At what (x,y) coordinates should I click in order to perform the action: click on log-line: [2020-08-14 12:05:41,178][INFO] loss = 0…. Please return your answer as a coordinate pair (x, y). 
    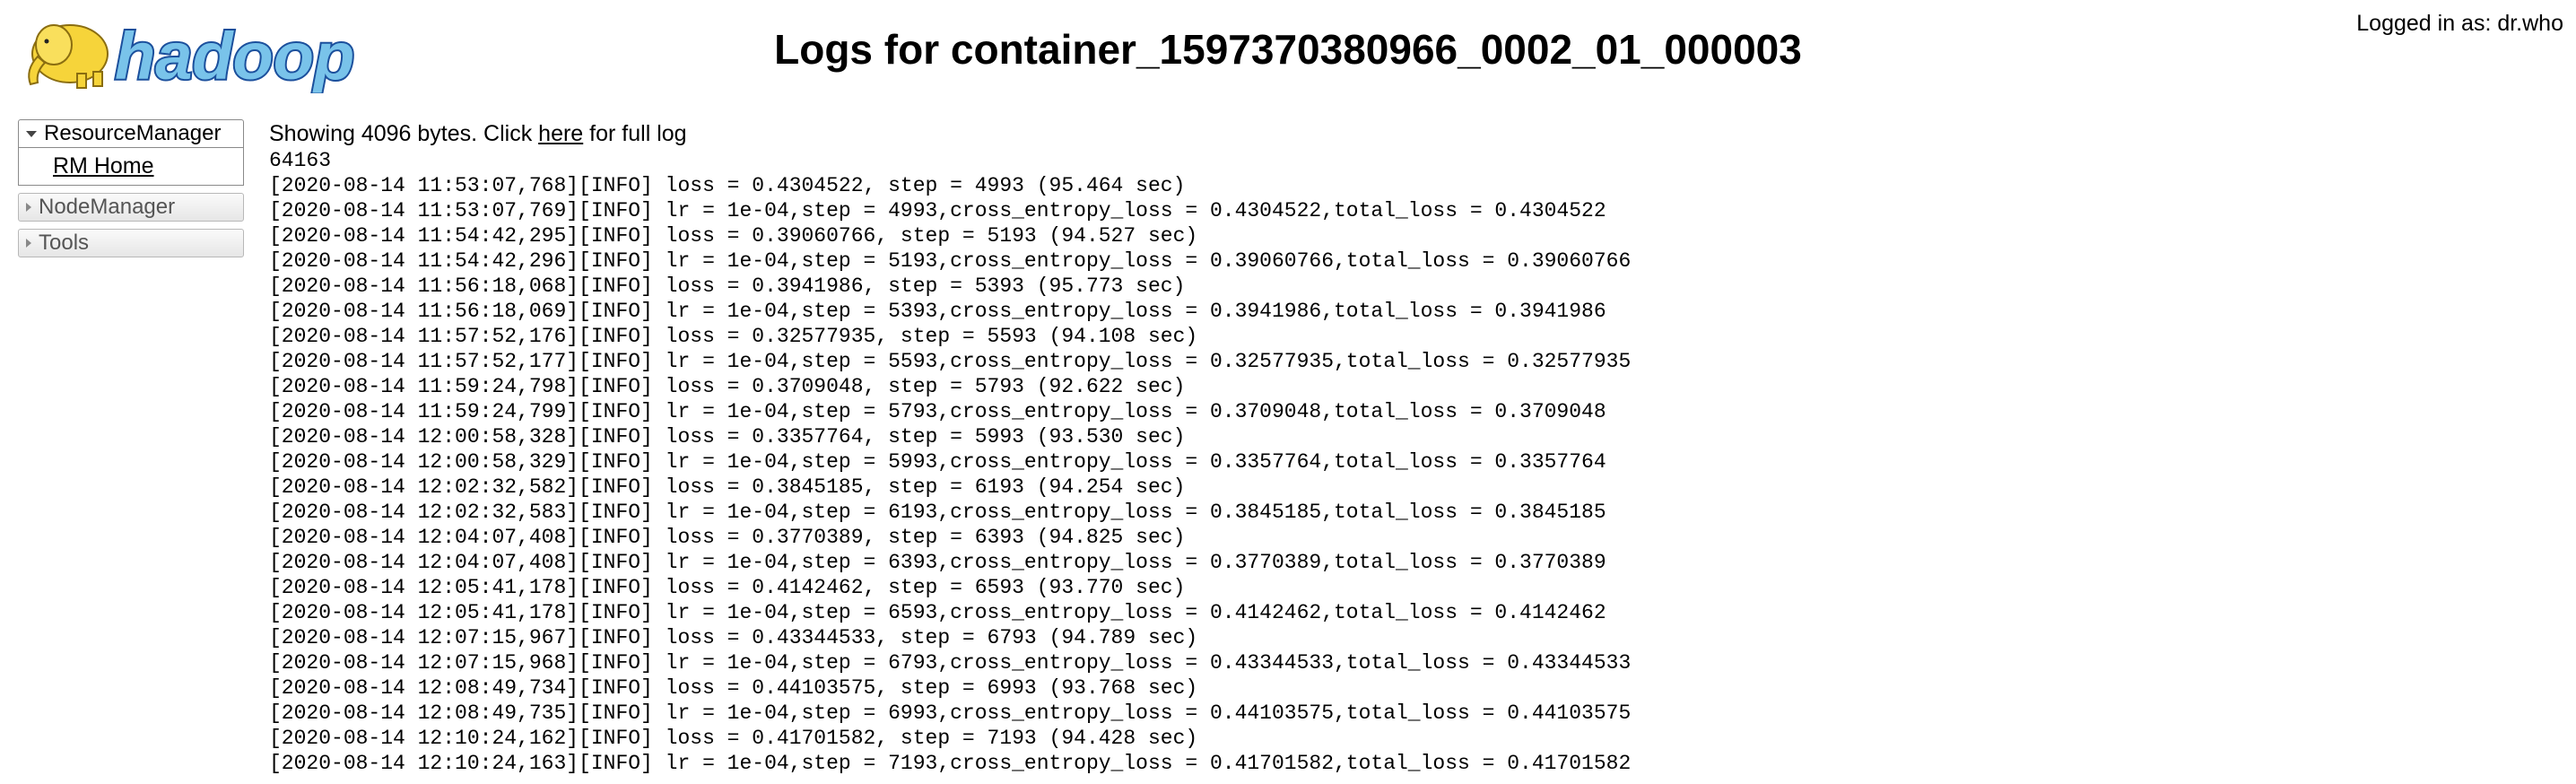
    Looking at the image, I should click on (727, 587).